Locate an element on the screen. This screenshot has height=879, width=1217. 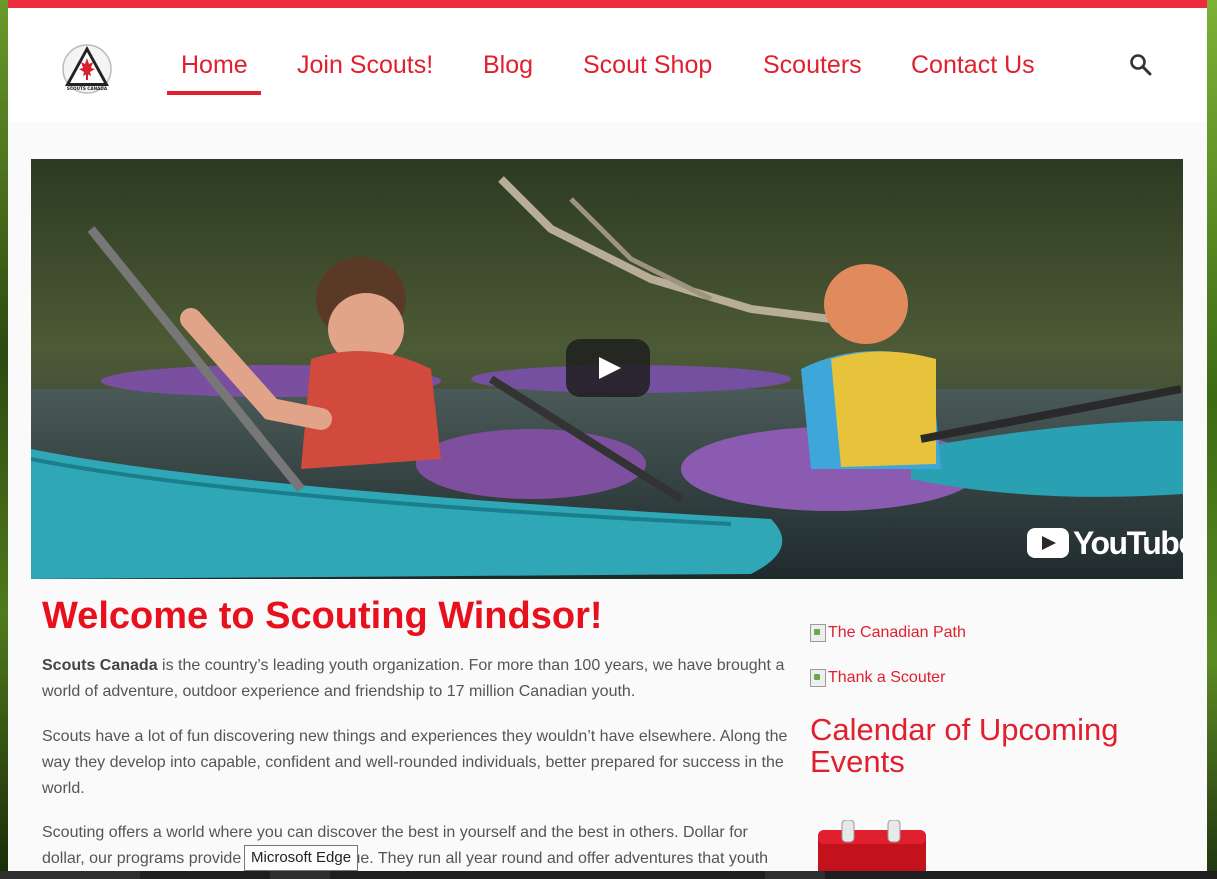
canadian-path-image-link: The Canadian Path is located at coordinates (888, 633).